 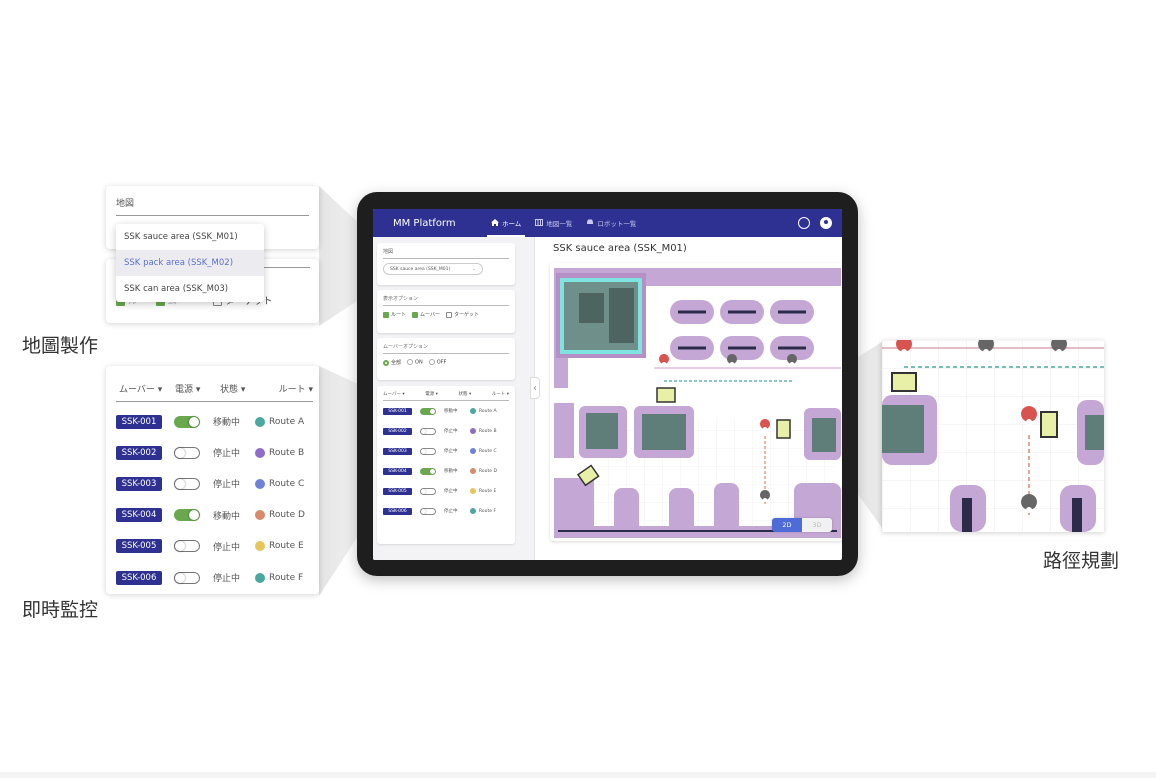 I want to click on col-status: 状態 ▾, so click(x=244, y=388).